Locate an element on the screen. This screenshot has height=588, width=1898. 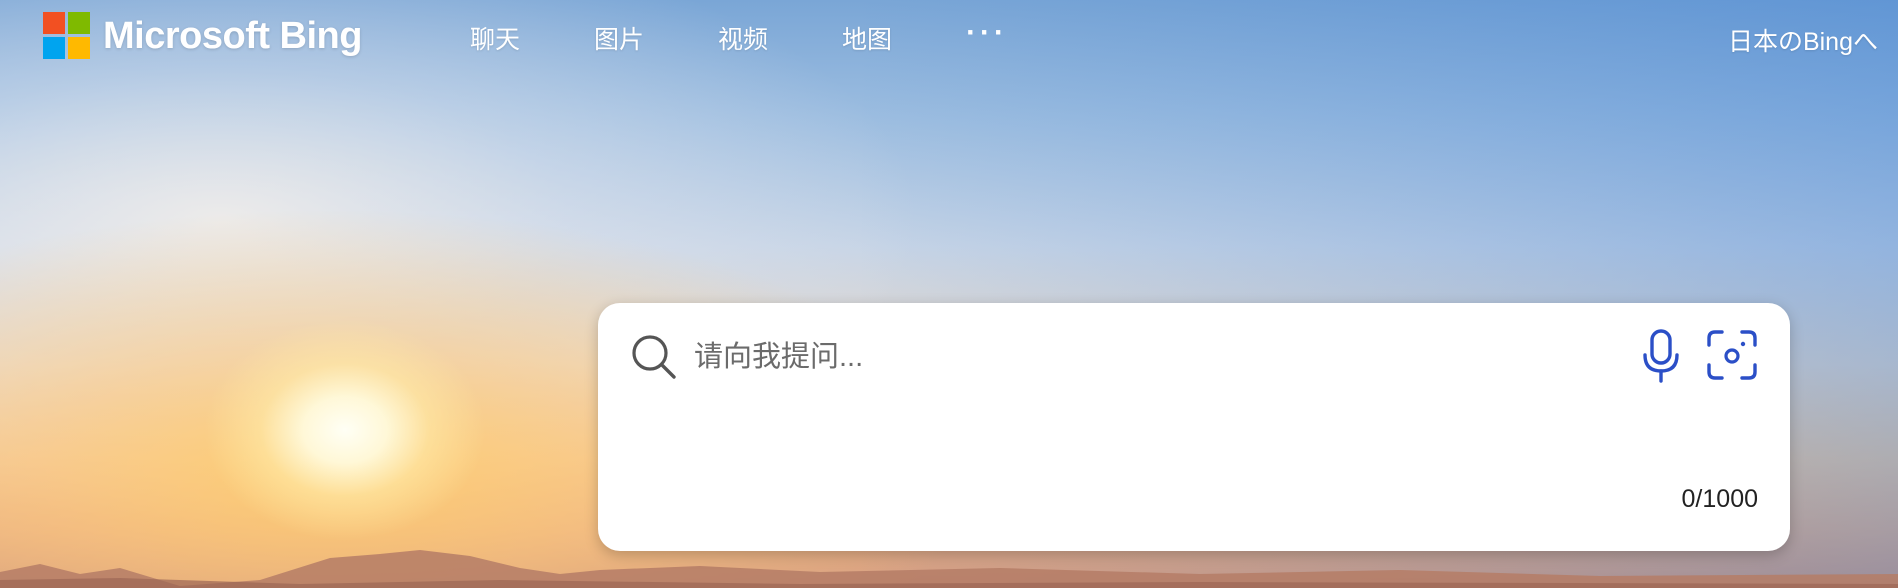
main-nav: 聊天 图片 视频 地图 ··· is located at coordinates (739, 40).